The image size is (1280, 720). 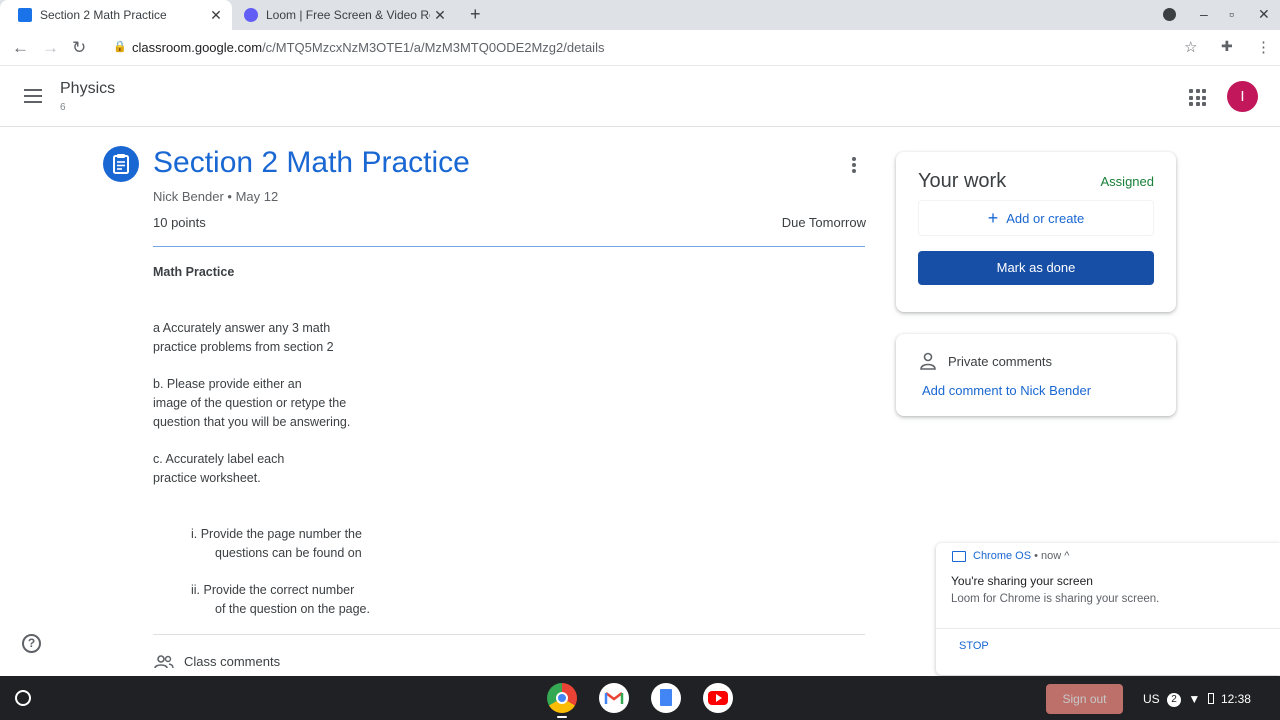 What do you see at coordinates (207, 478) in the screenshot?
I see `instruction-line: practice worksheet.` at bounding box center [207, 478].